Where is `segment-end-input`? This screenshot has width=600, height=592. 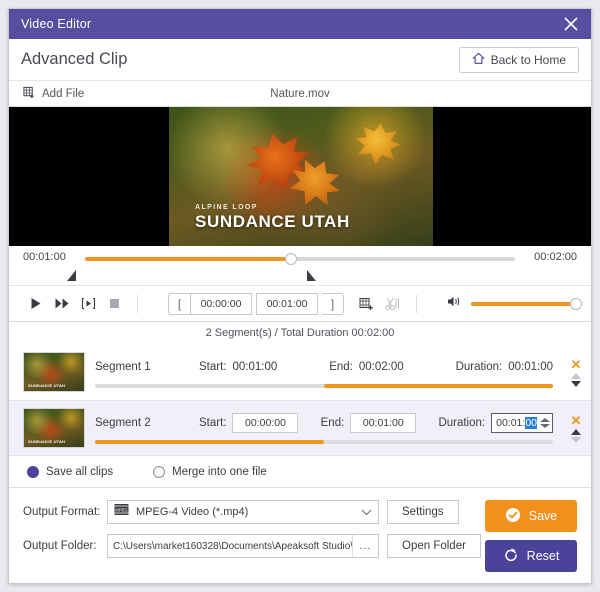
segment-end-input is located at coordinates (383, 423).